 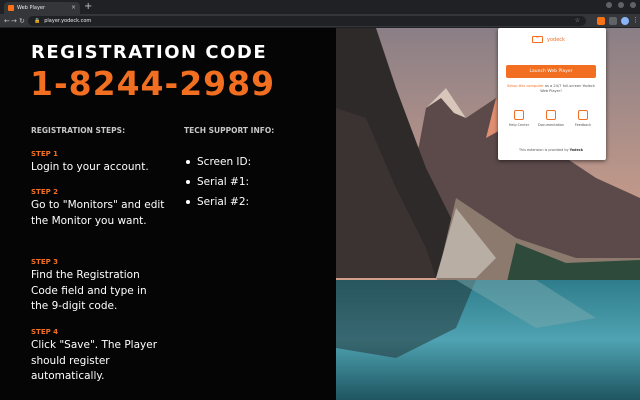 What do you see at coordinates (551, 71) in the screenshot?
I see `launch-web-player-button: Launch Web Player` at bounding box center [551, 71].